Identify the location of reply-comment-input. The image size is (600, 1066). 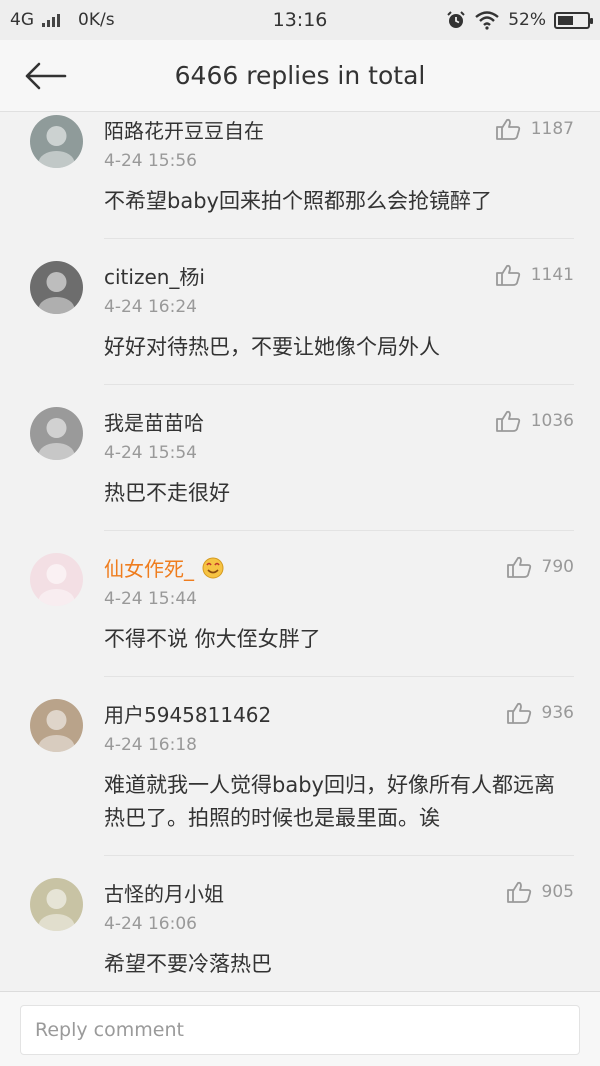
(300, 1030).